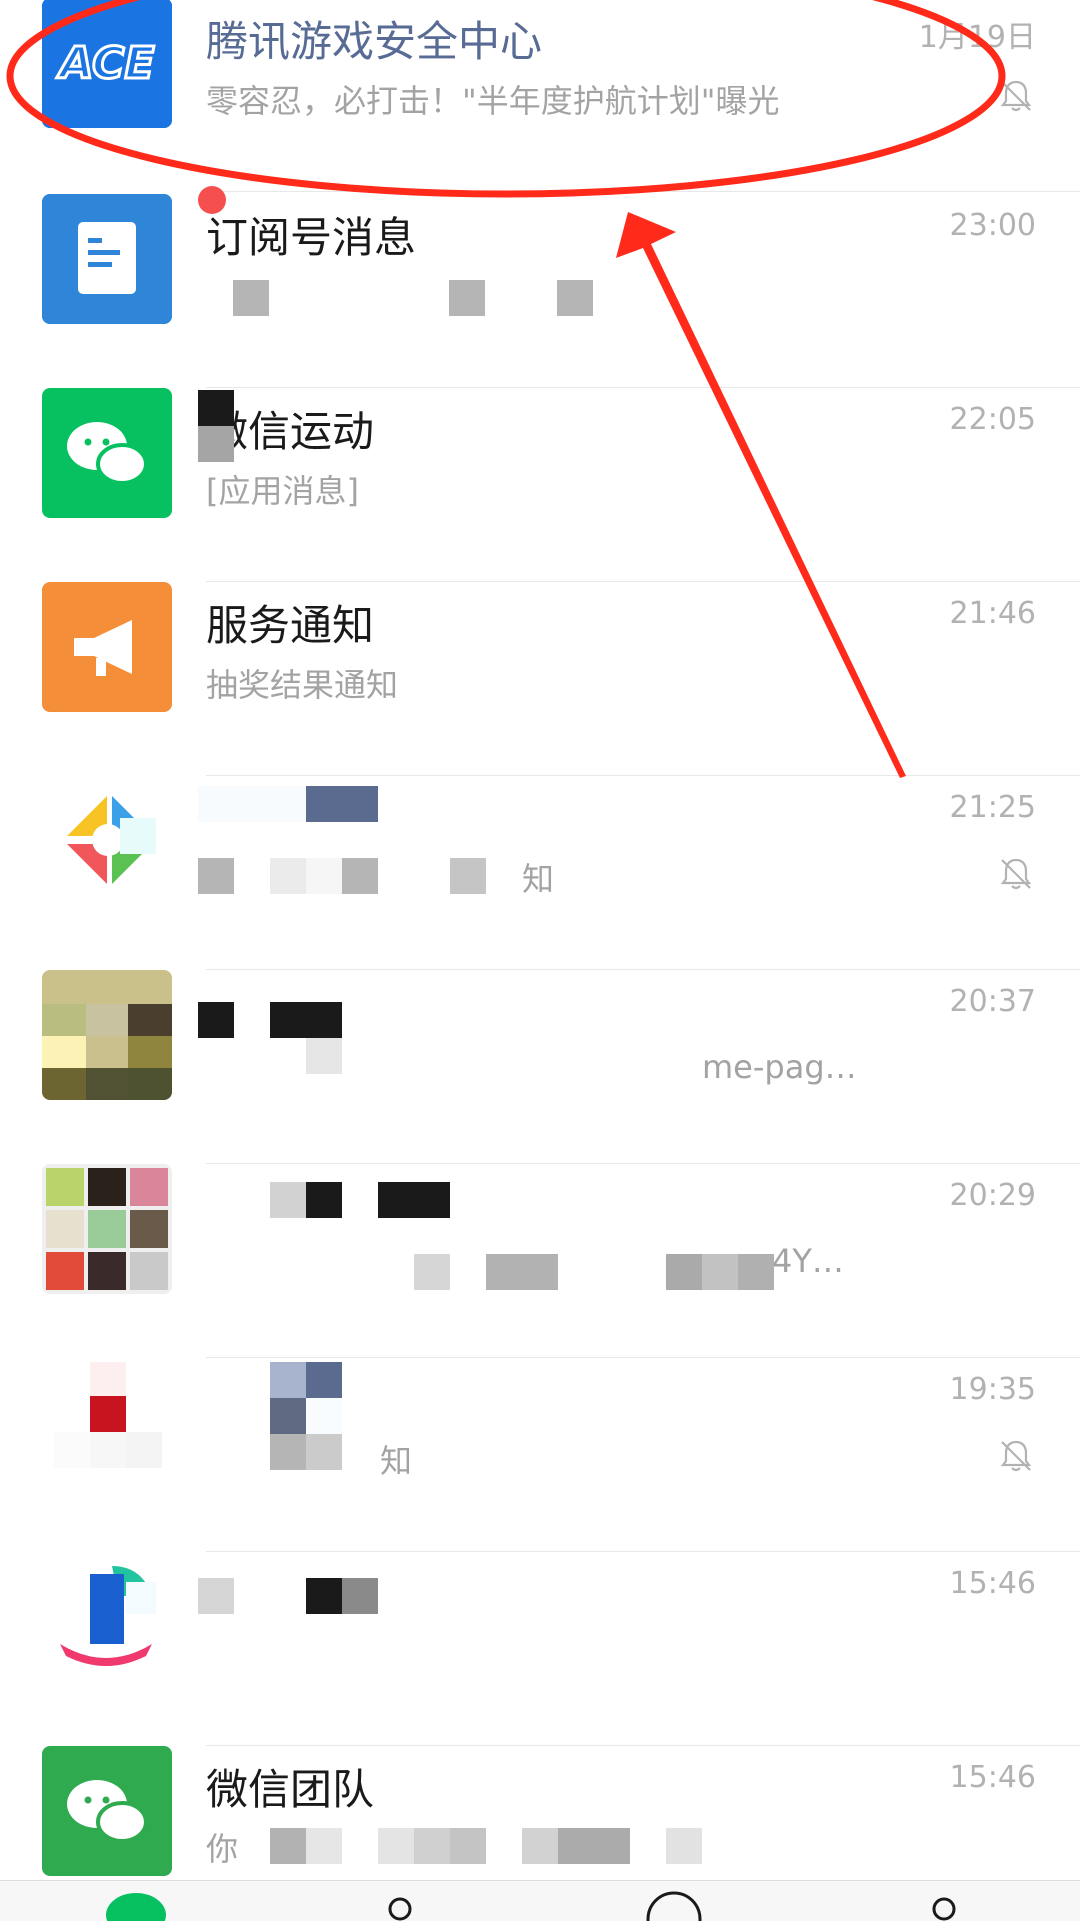 Image resolution: width=1080 pixels, height=1925 pixels. What do you see at coordinates (977, 37) in the screenshot?
I see `chat-time: 1月19日` at bounding box center [977, 37].